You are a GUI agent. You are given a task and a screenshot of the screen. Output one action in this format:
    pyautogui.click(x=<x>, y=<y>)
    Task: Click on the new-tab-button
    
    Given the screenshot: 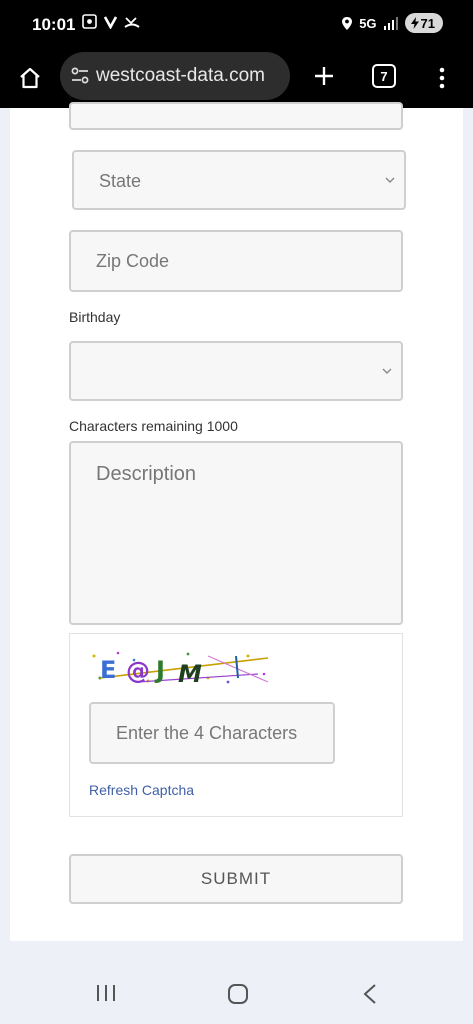 What is the action you would take?
    pyautogui.click(x=324, y=76)
    